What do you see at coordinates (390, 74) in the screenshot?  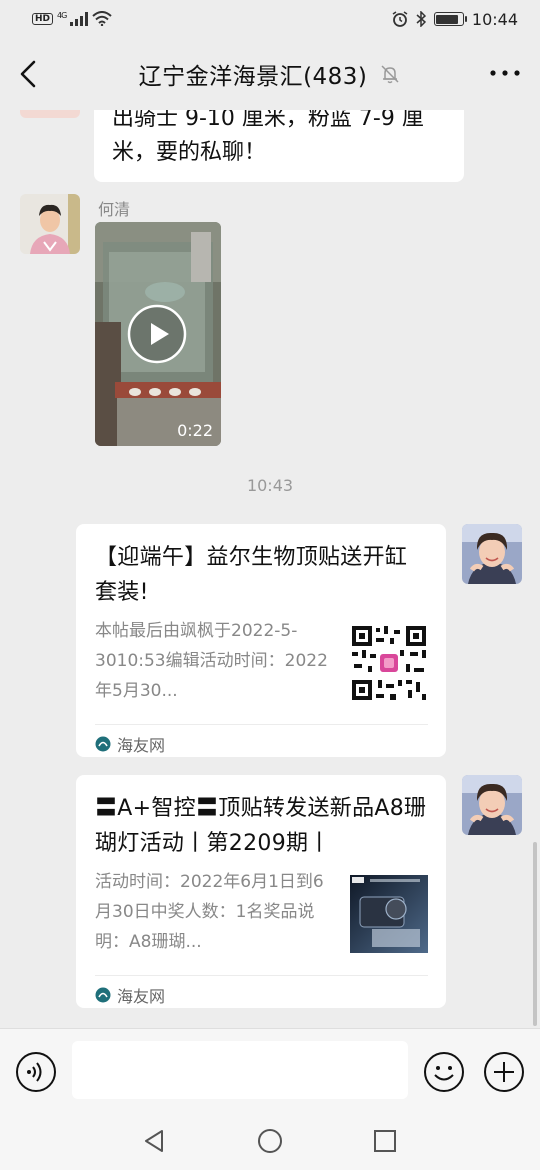 I see `mute-bell-icon` at bounding box center [390, 74].